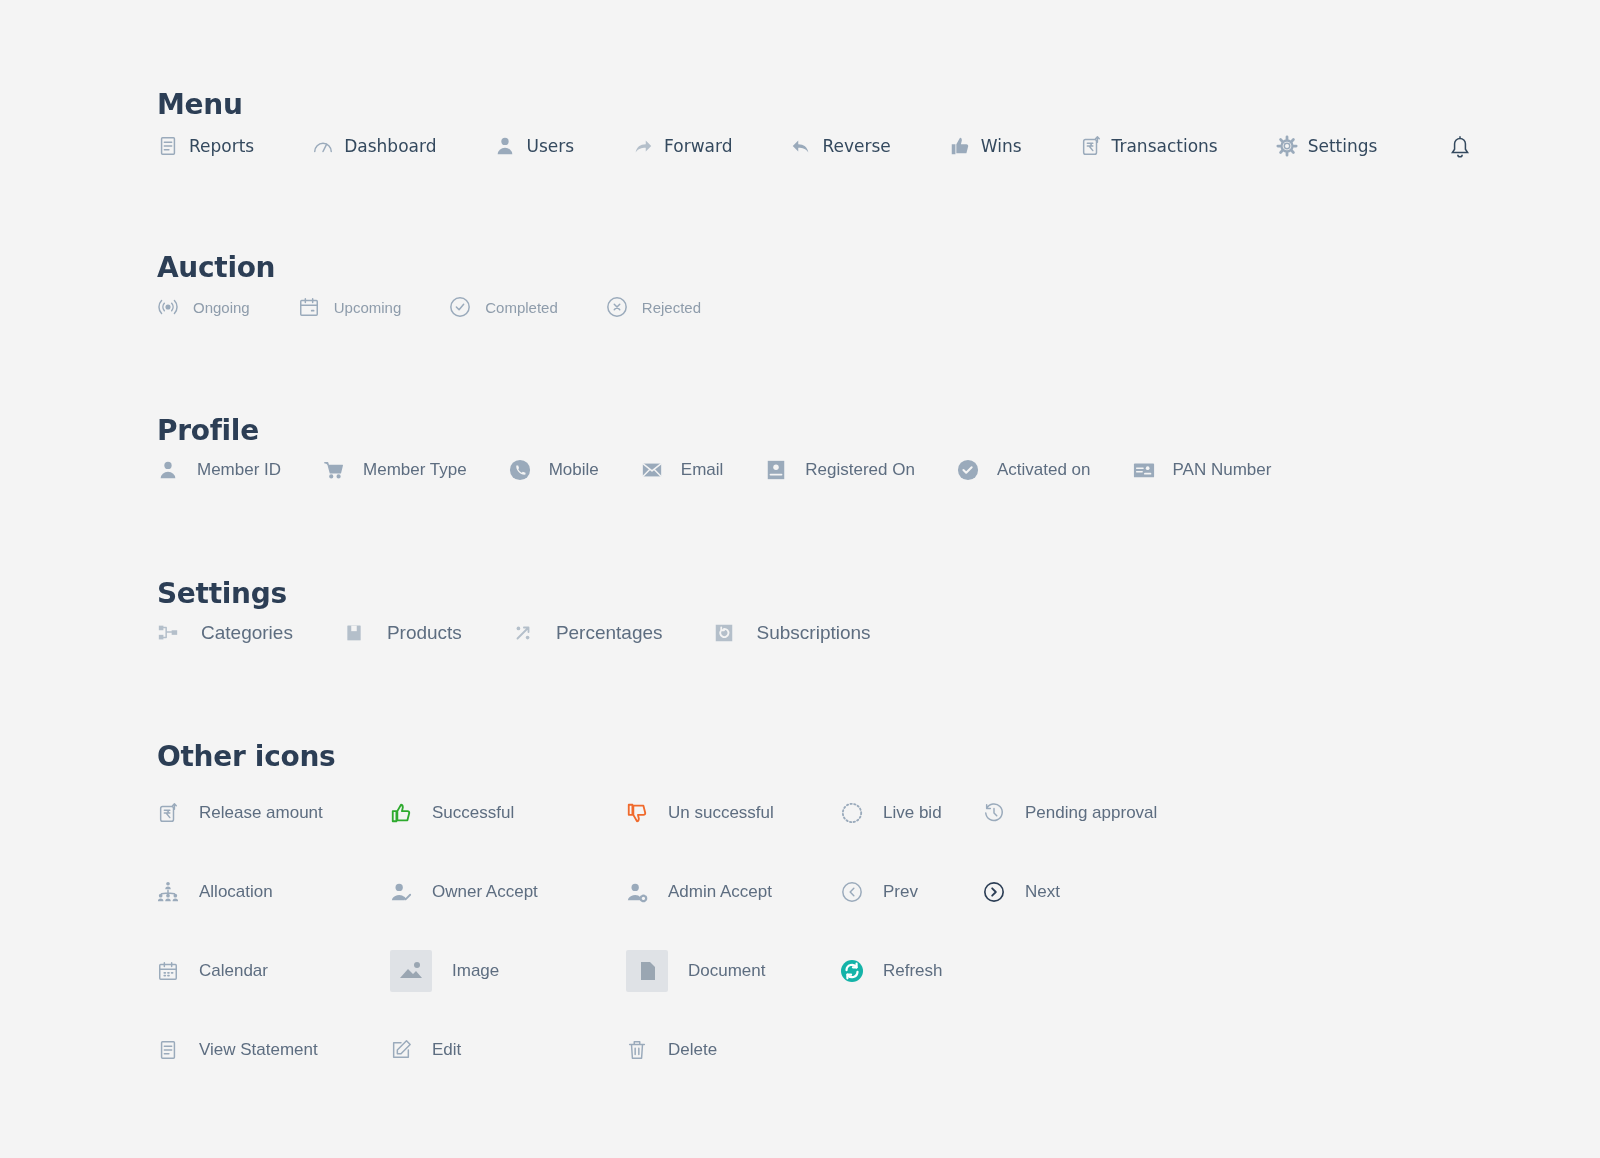 This screenshot has height=1158, width=1600. Describe the element at coordinates (411, 970) in the screenshot. I see `image-icon` at that location.